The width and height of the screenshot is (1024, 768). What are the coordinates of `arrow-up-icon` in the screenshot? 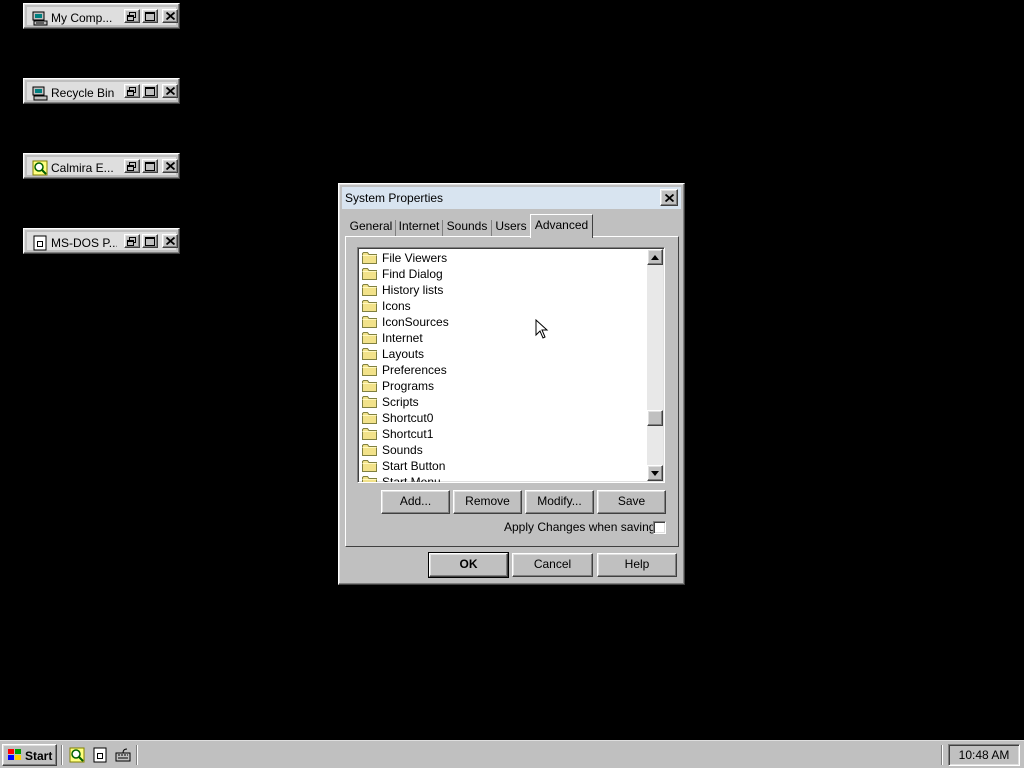 It's located at (655, 257).